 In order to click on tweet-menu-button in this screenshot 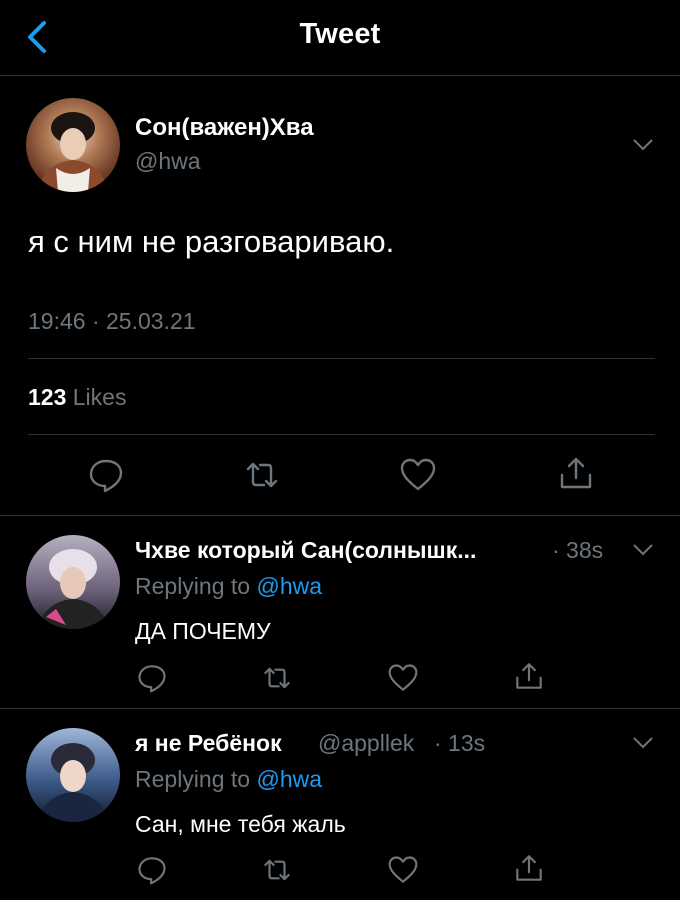, I will do `click(643, 145)`.